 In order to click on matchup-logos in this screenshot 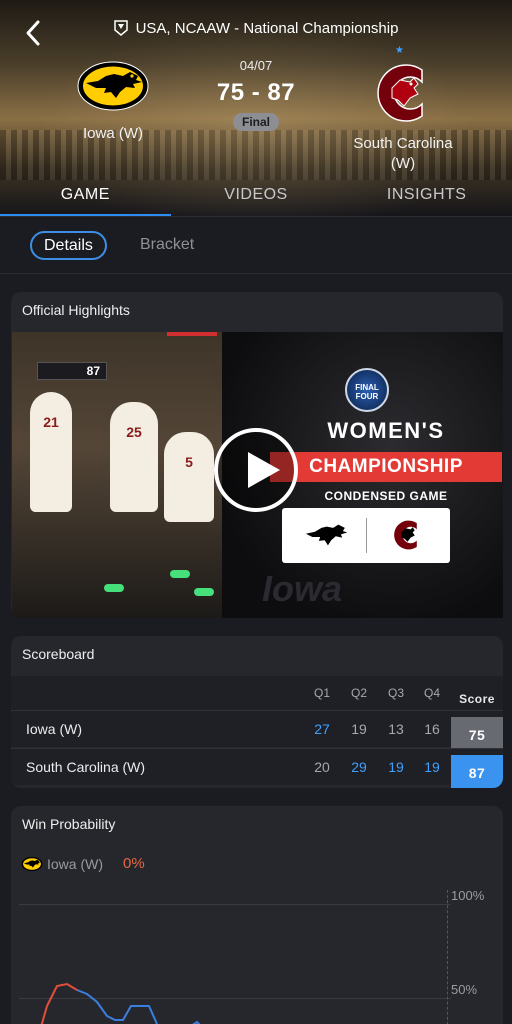, I will do `click(366, 535)`.